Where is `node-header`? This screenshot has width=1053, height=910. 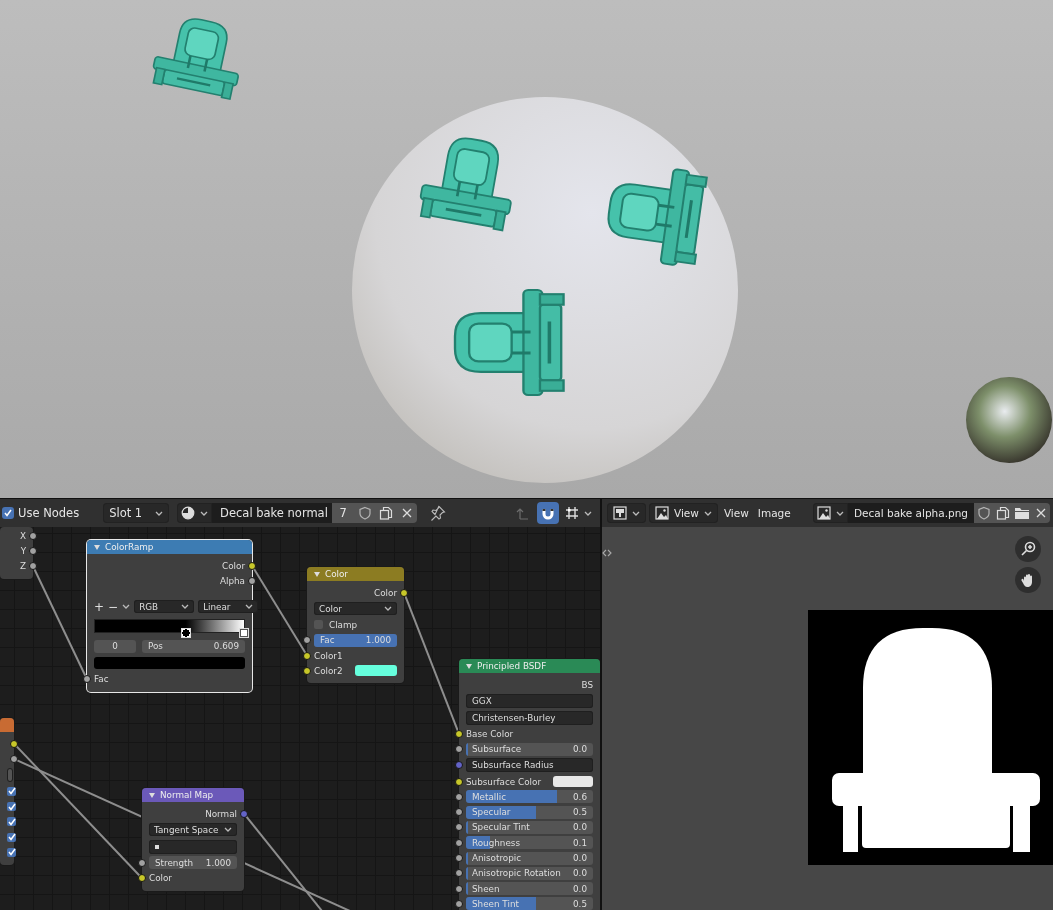 node-header is located at coordinates (7, 725).